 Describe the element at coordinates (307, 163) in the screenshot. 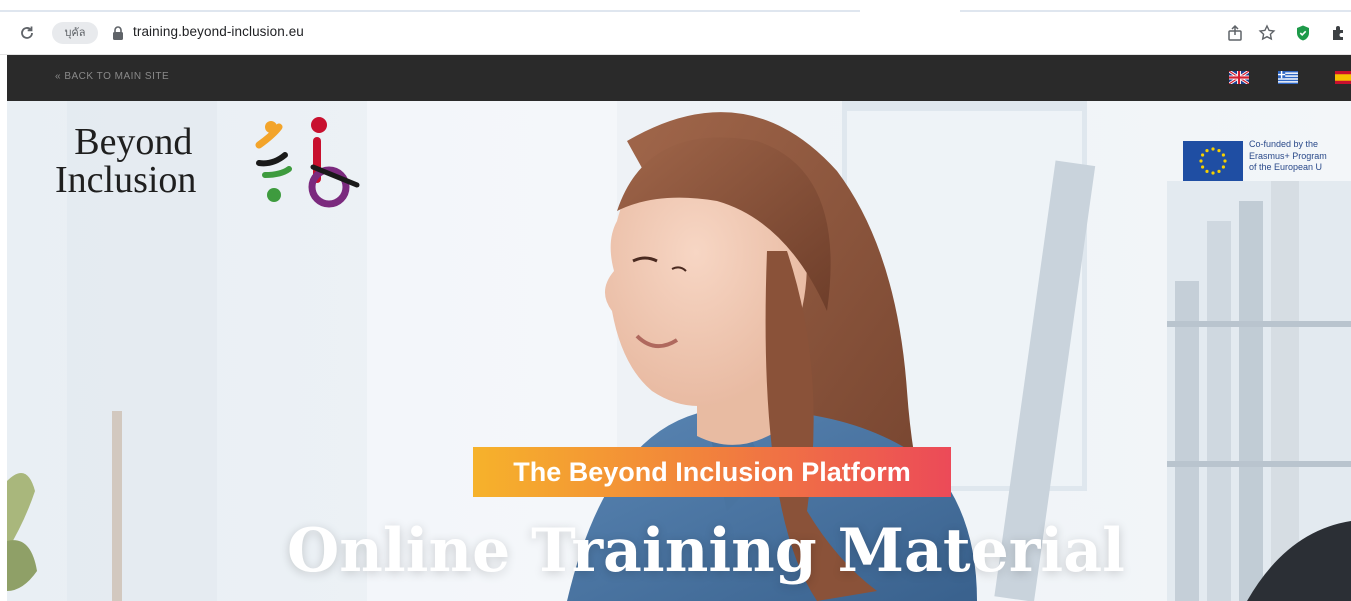

I see `logo-mark-icon` at that location.